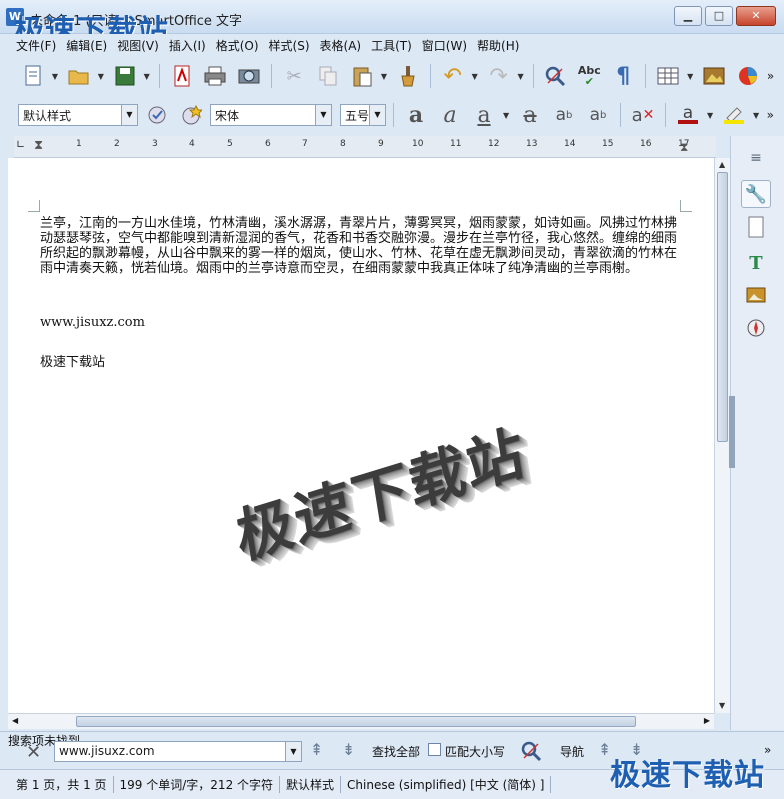 This screenshot has height=799, width=784. Describe the element at coordinates (215, 76) in the screenshot. I see `print-icon` at that location.